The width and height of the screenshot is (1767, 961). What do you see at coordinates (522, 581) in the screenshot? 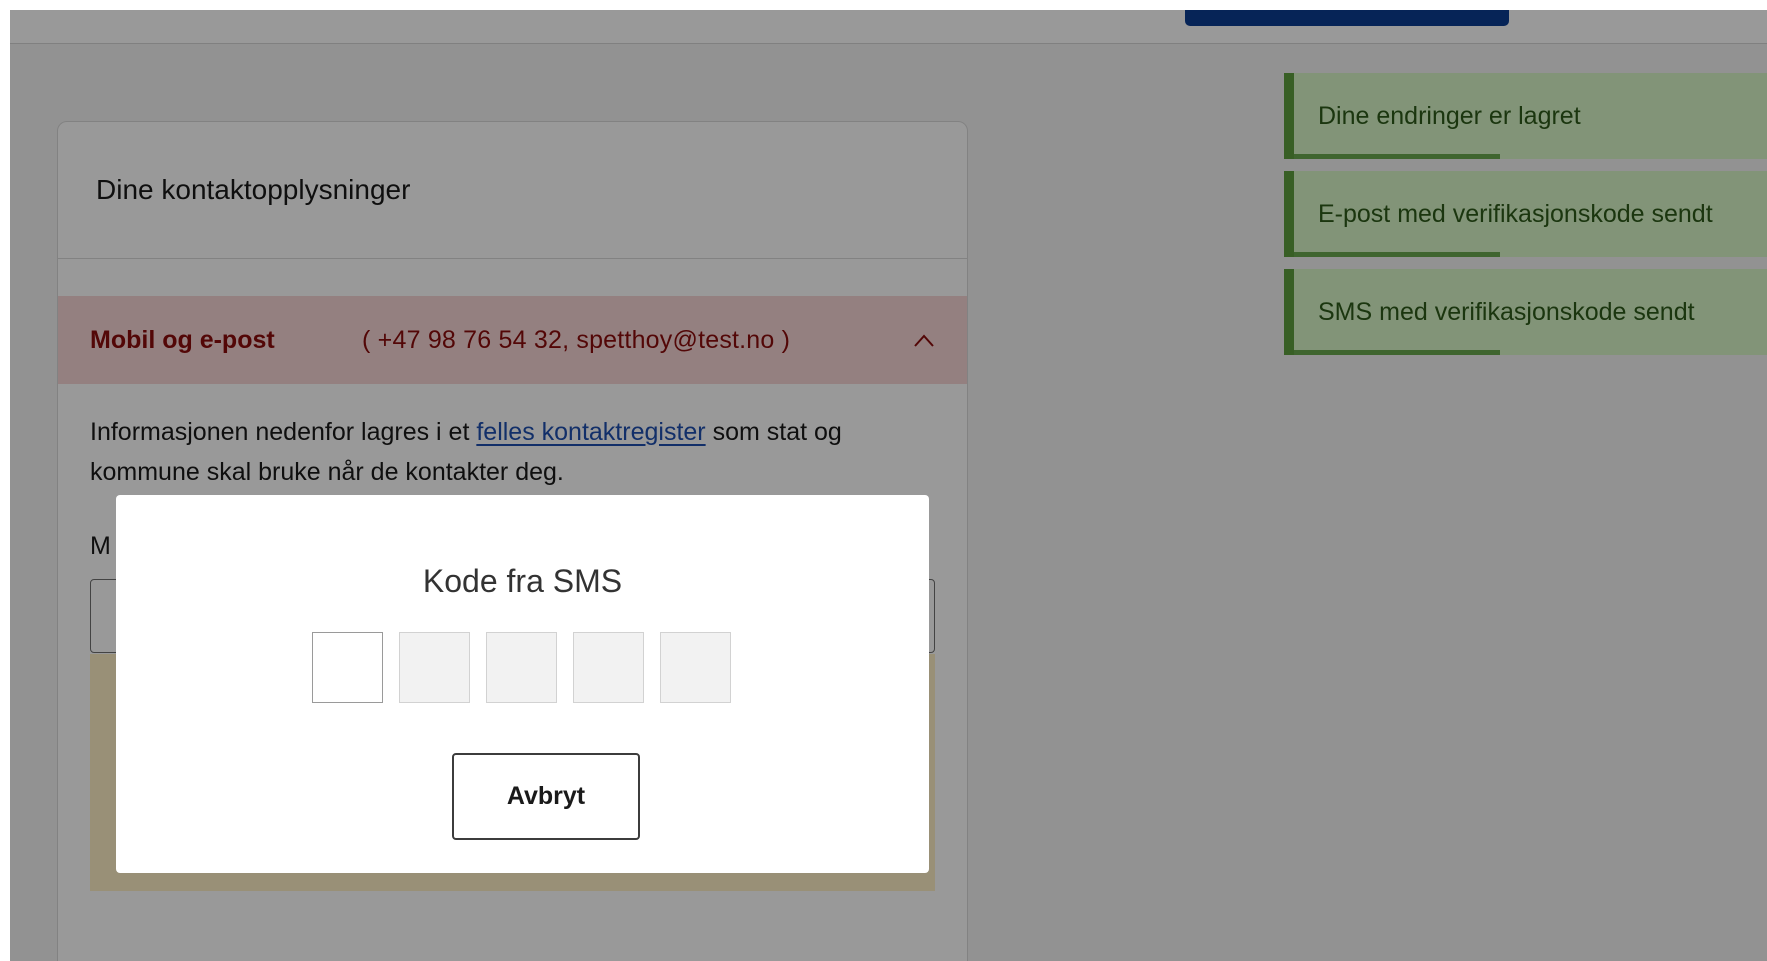
I see `modal-title: Kode fra SMS` at bounding box center [522, 581].